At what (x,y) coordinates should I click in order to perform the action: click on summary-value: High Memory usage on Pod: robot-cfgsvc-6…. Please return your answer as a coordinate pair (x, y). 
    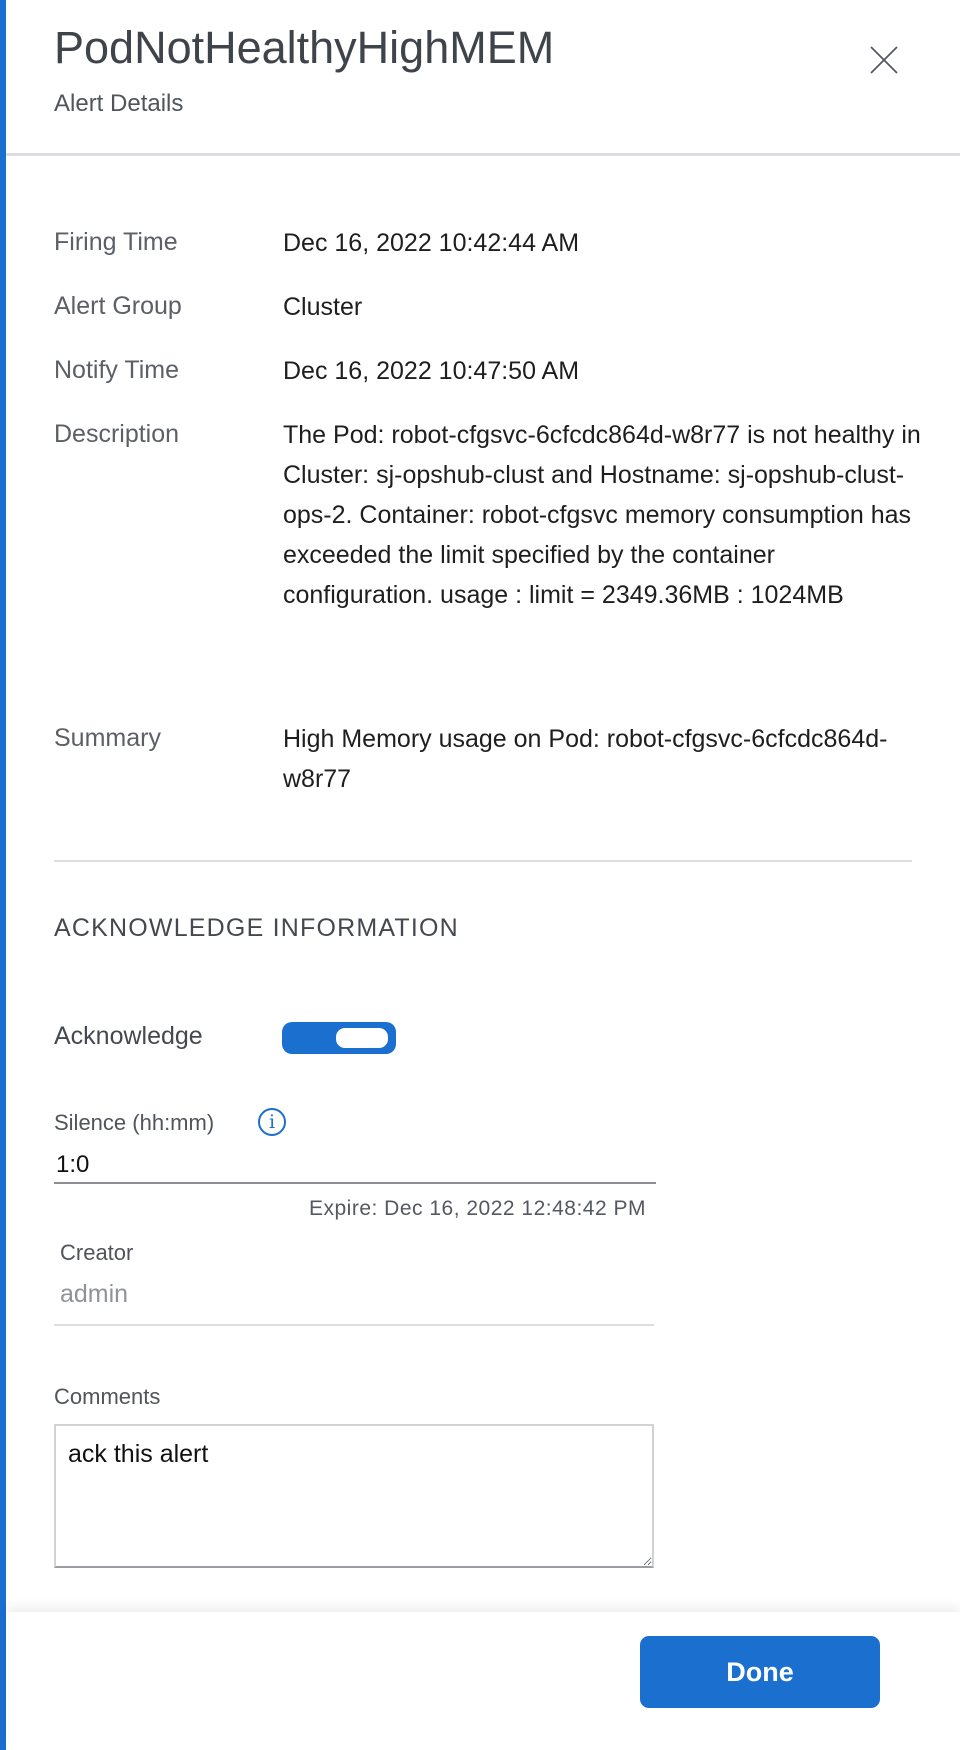
    Looking at the image, I should click on (585, 759).